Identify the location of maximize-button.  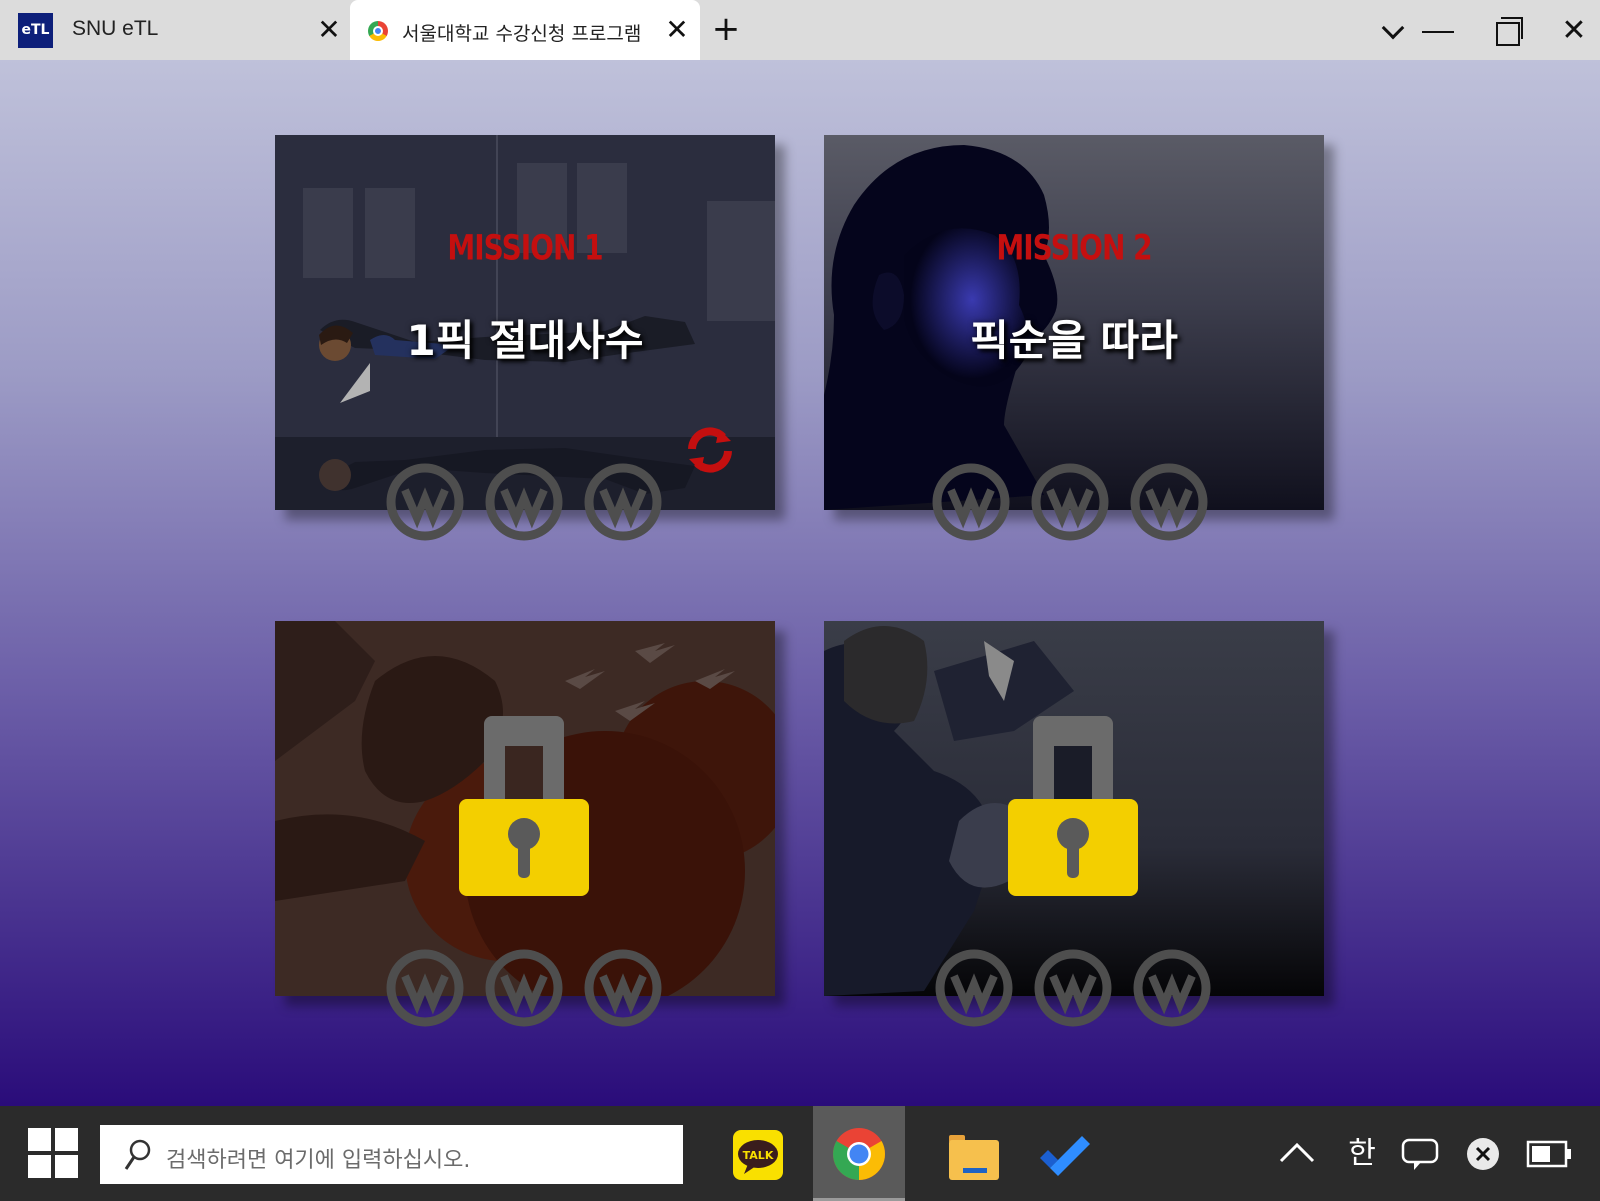
(1508, 31).